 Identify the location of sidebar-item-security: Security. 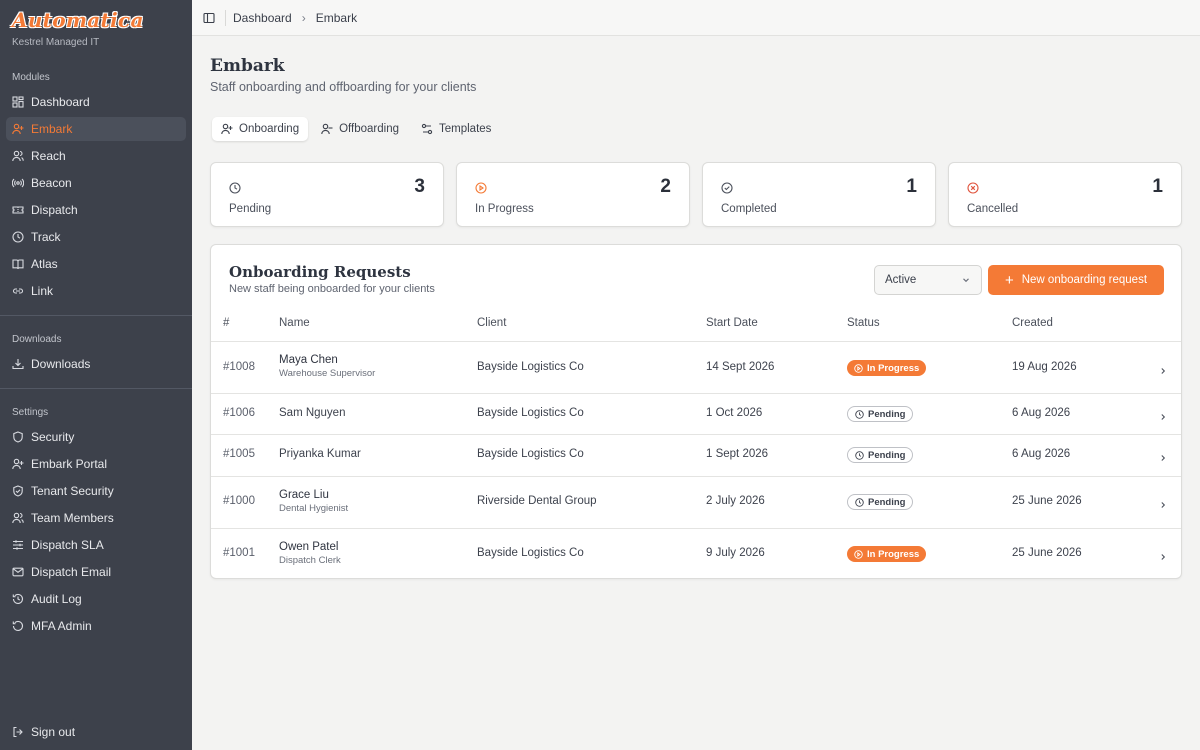
(96, 437).